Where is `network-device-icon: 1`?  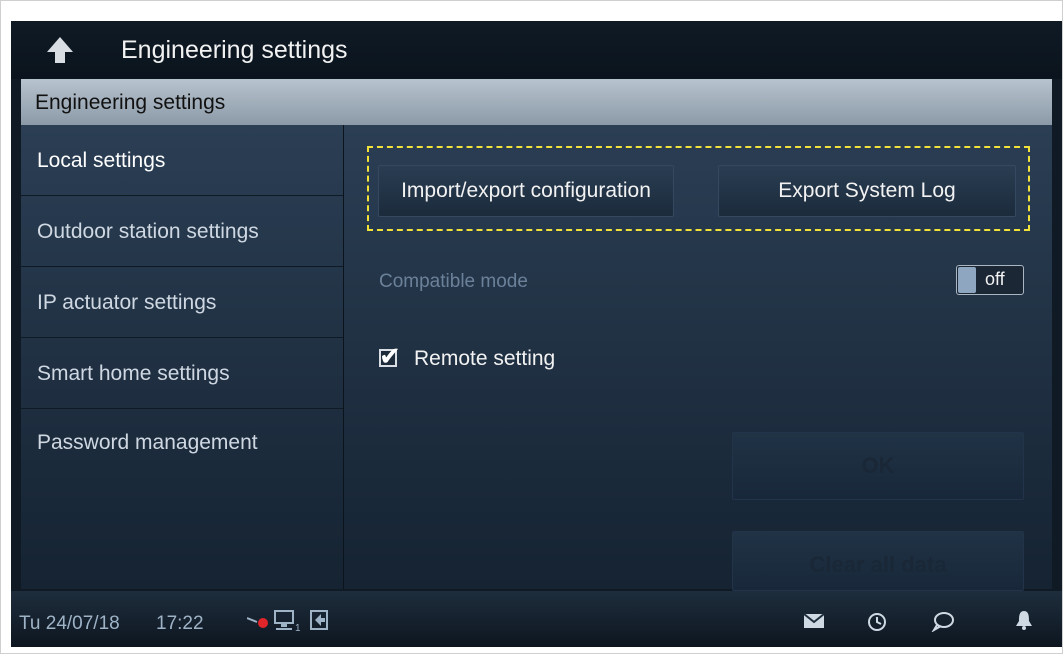 network-device-icon: 1 is located at coordinates (288, 623).